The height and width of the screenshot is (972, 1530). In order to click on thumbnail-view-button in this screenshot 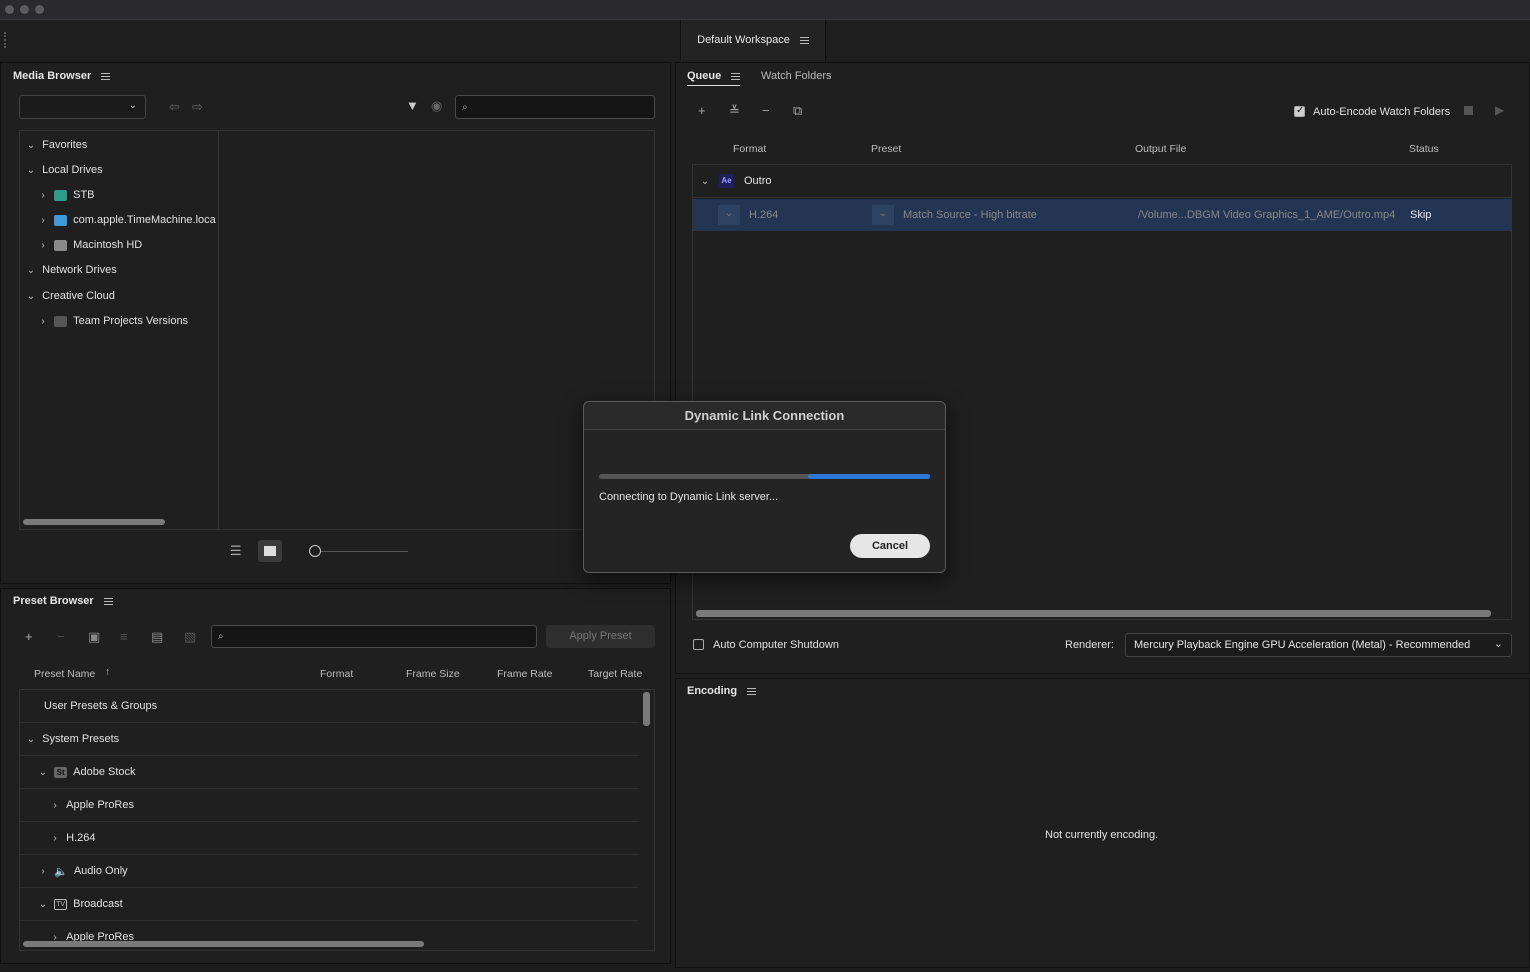, I will do `click(270, 551)`.